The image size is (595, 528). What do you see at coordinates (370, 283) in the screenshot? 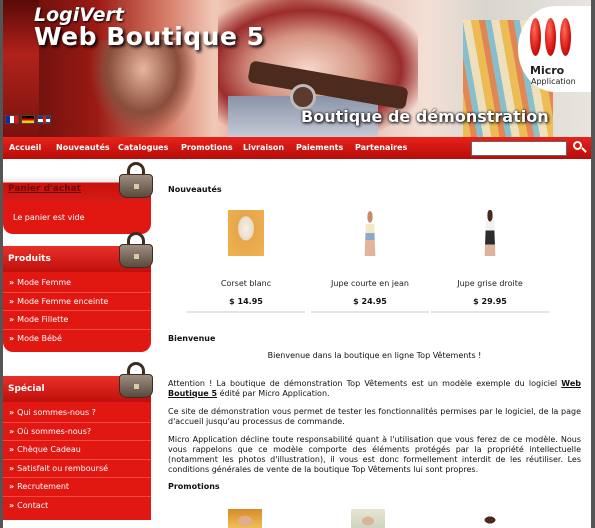
I see `product-name: Jupe courte en jean` at bounding box center [370, 283].